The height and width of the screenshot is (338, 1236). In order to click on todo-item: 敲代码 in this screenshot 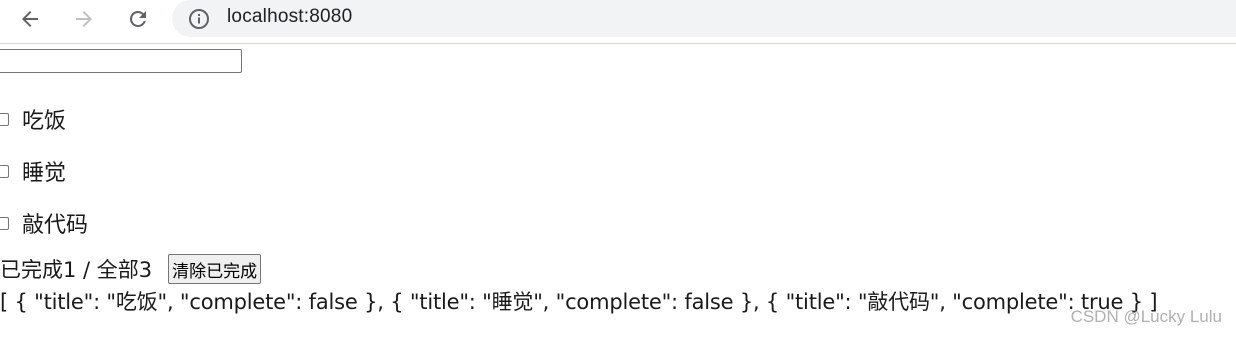, I will do `click(44, 223)`.